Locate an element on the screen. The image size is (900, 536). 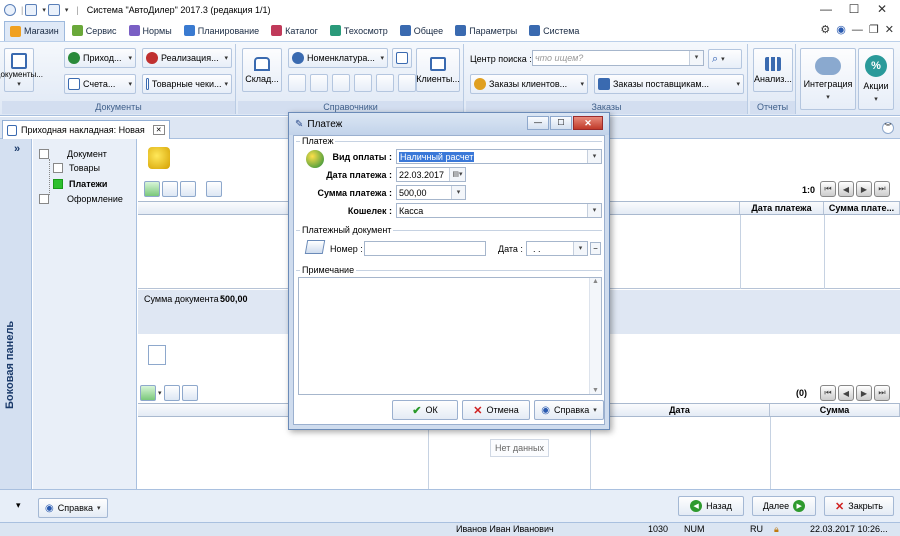
zakazy-klientov-button: Заказы клиентов... ▾ is located at coordinates (529, 84).